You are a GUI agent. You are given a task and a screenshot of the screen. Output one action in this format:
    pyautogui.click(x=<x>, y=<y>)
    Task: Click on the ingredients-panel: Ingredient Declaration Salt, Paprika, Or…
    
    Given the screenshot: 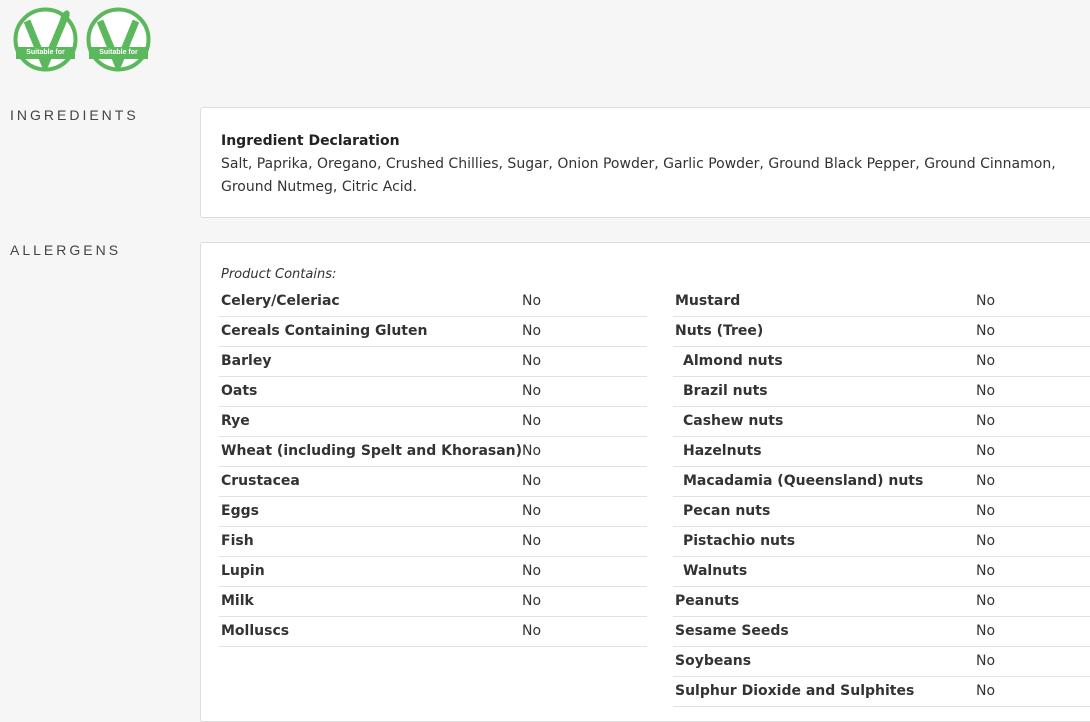 What is the action you would take?
    pyautogui.click(x=645, y=162)
    